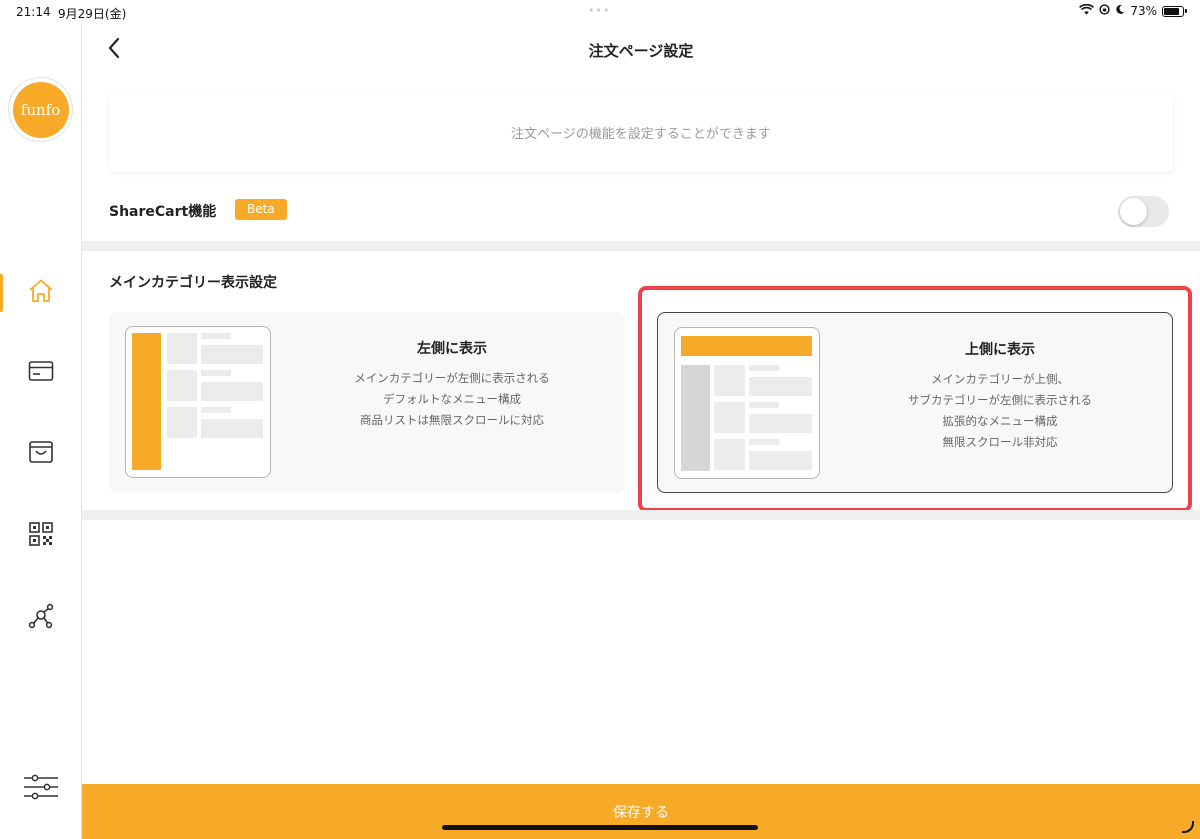  Describe the element at coordinates (600, 827) in the screenshot. I see `home-indicator` at that location.